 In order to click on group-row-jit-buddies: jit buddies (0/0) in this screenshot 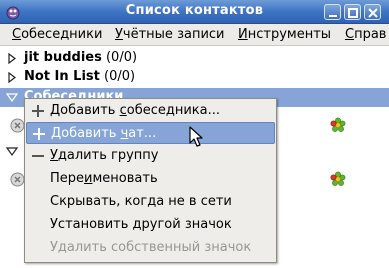, I will do `click(194, 58)`.